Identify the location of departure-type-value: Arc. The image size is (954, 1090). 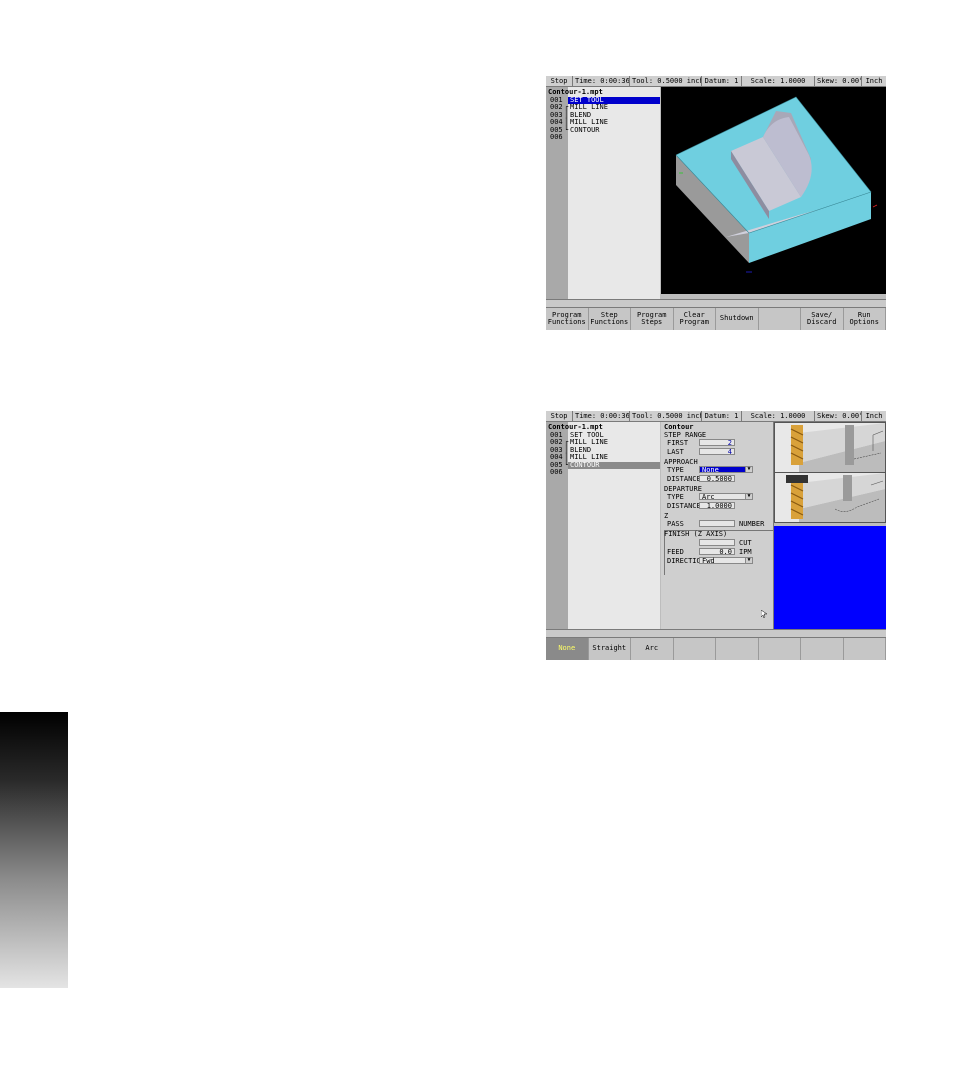
(708, 497).